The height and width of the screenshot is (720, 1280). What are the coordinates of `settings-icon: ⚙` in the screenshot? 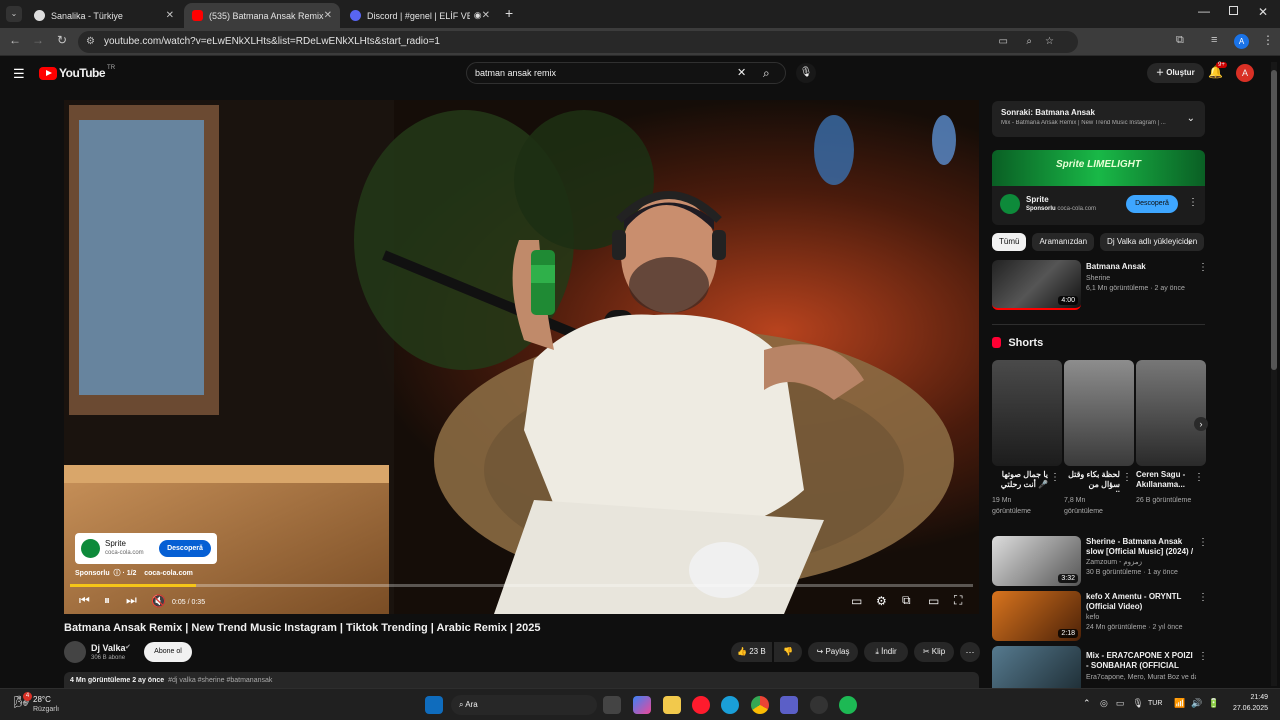 It's located at (881, 601).